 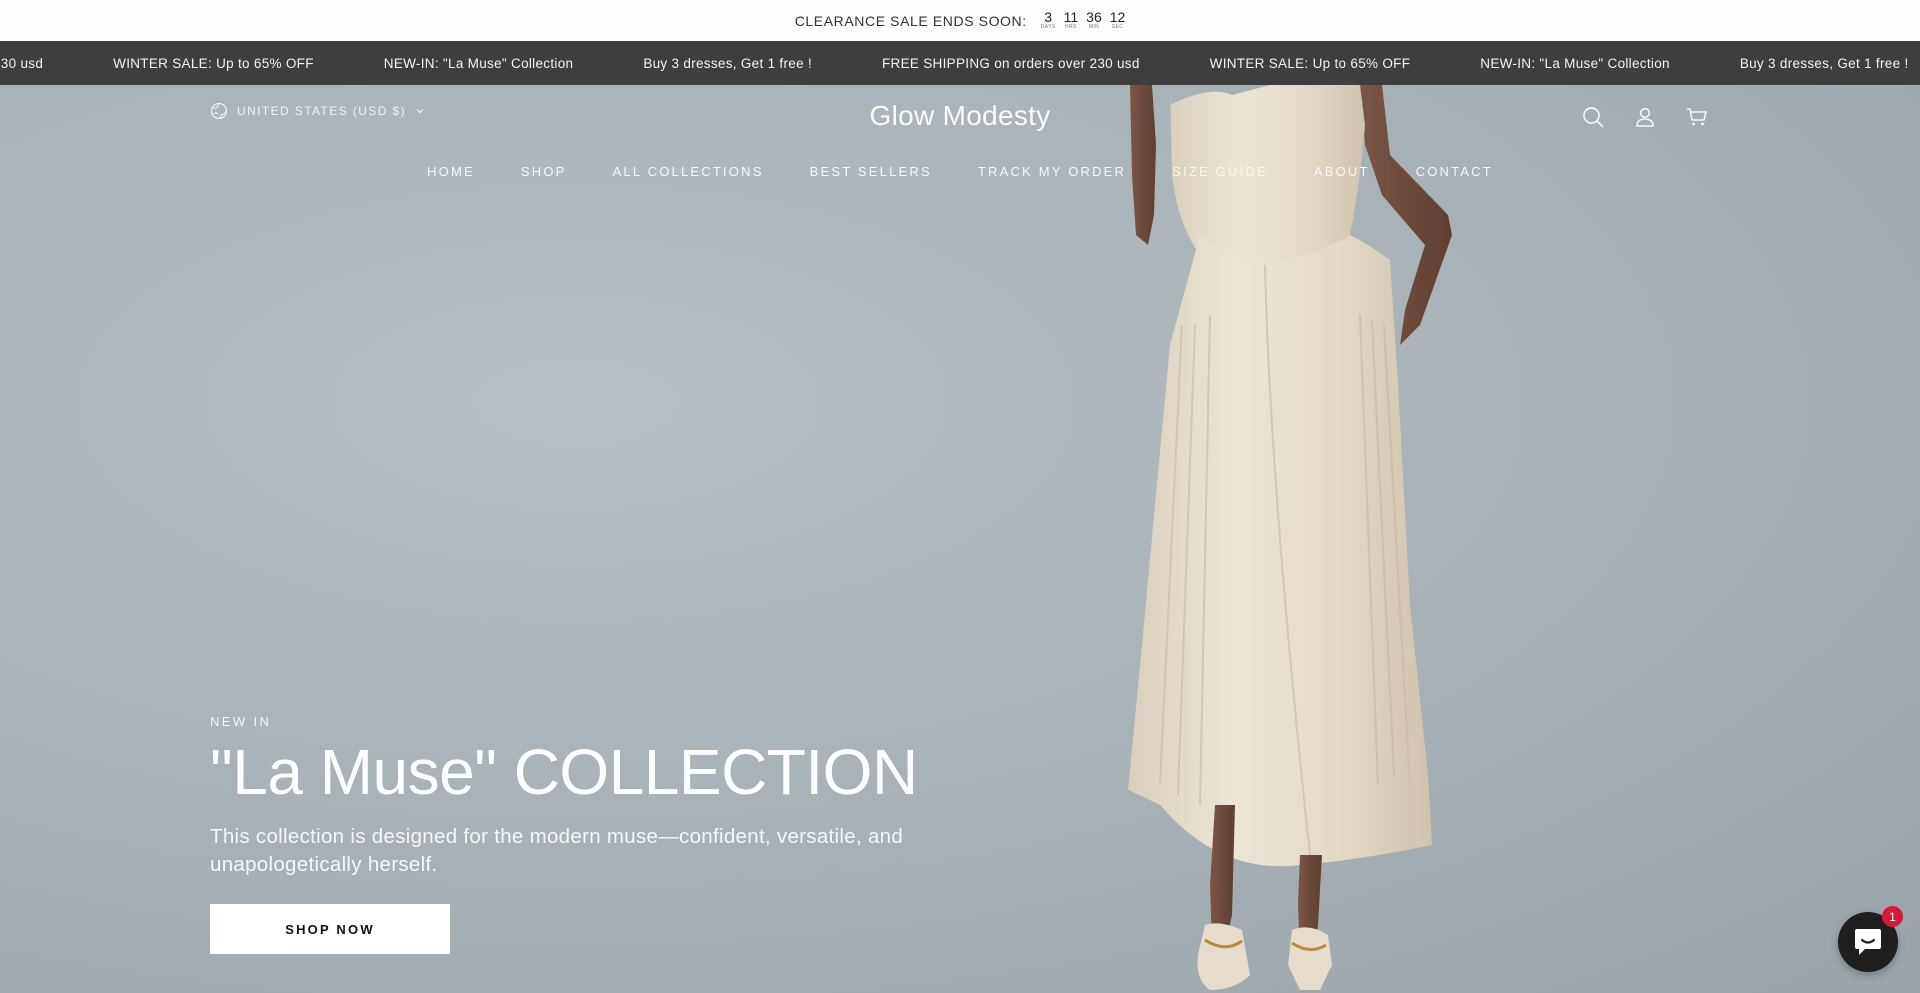 I want to click on countdown-unit-label: MIN, so click(x=1094, y=27).